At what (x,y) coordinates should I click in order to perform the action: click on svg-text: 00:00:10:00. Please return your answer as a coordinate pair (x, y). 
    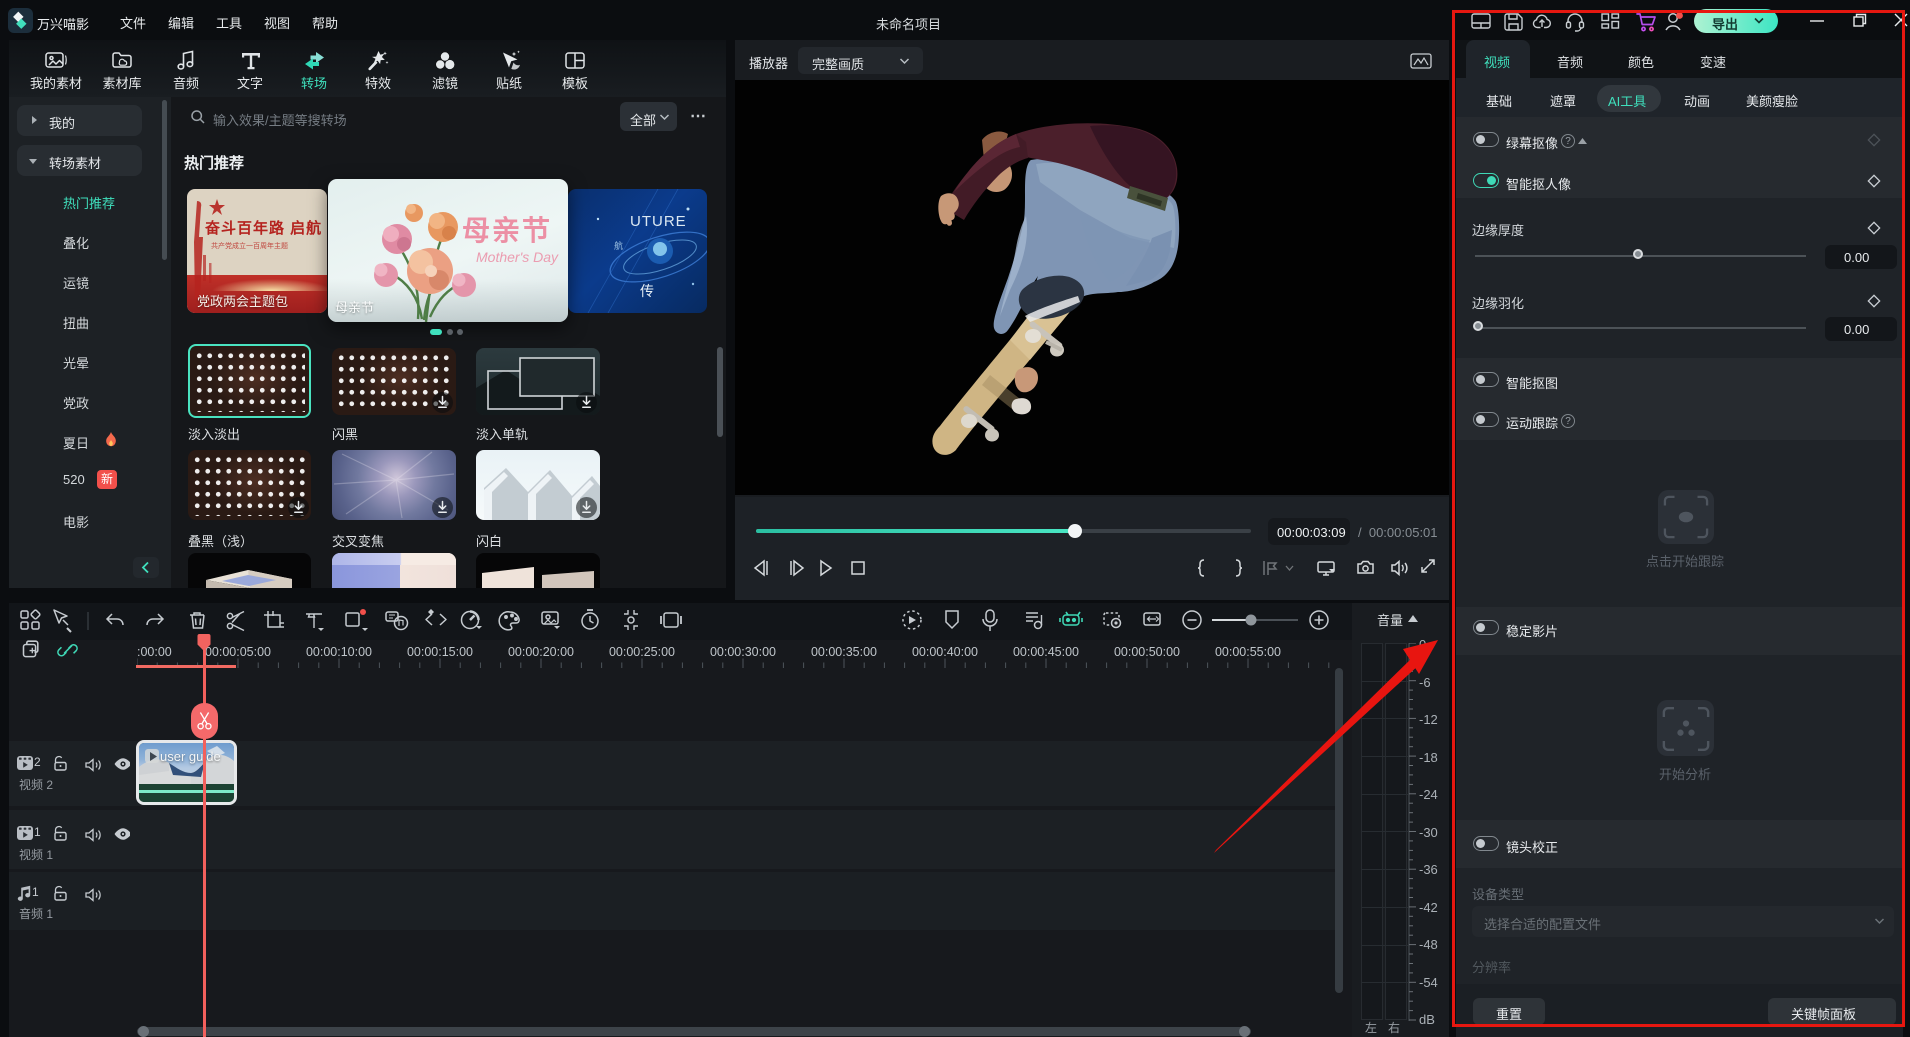
    Looking at the image, I should click on (339, 652).